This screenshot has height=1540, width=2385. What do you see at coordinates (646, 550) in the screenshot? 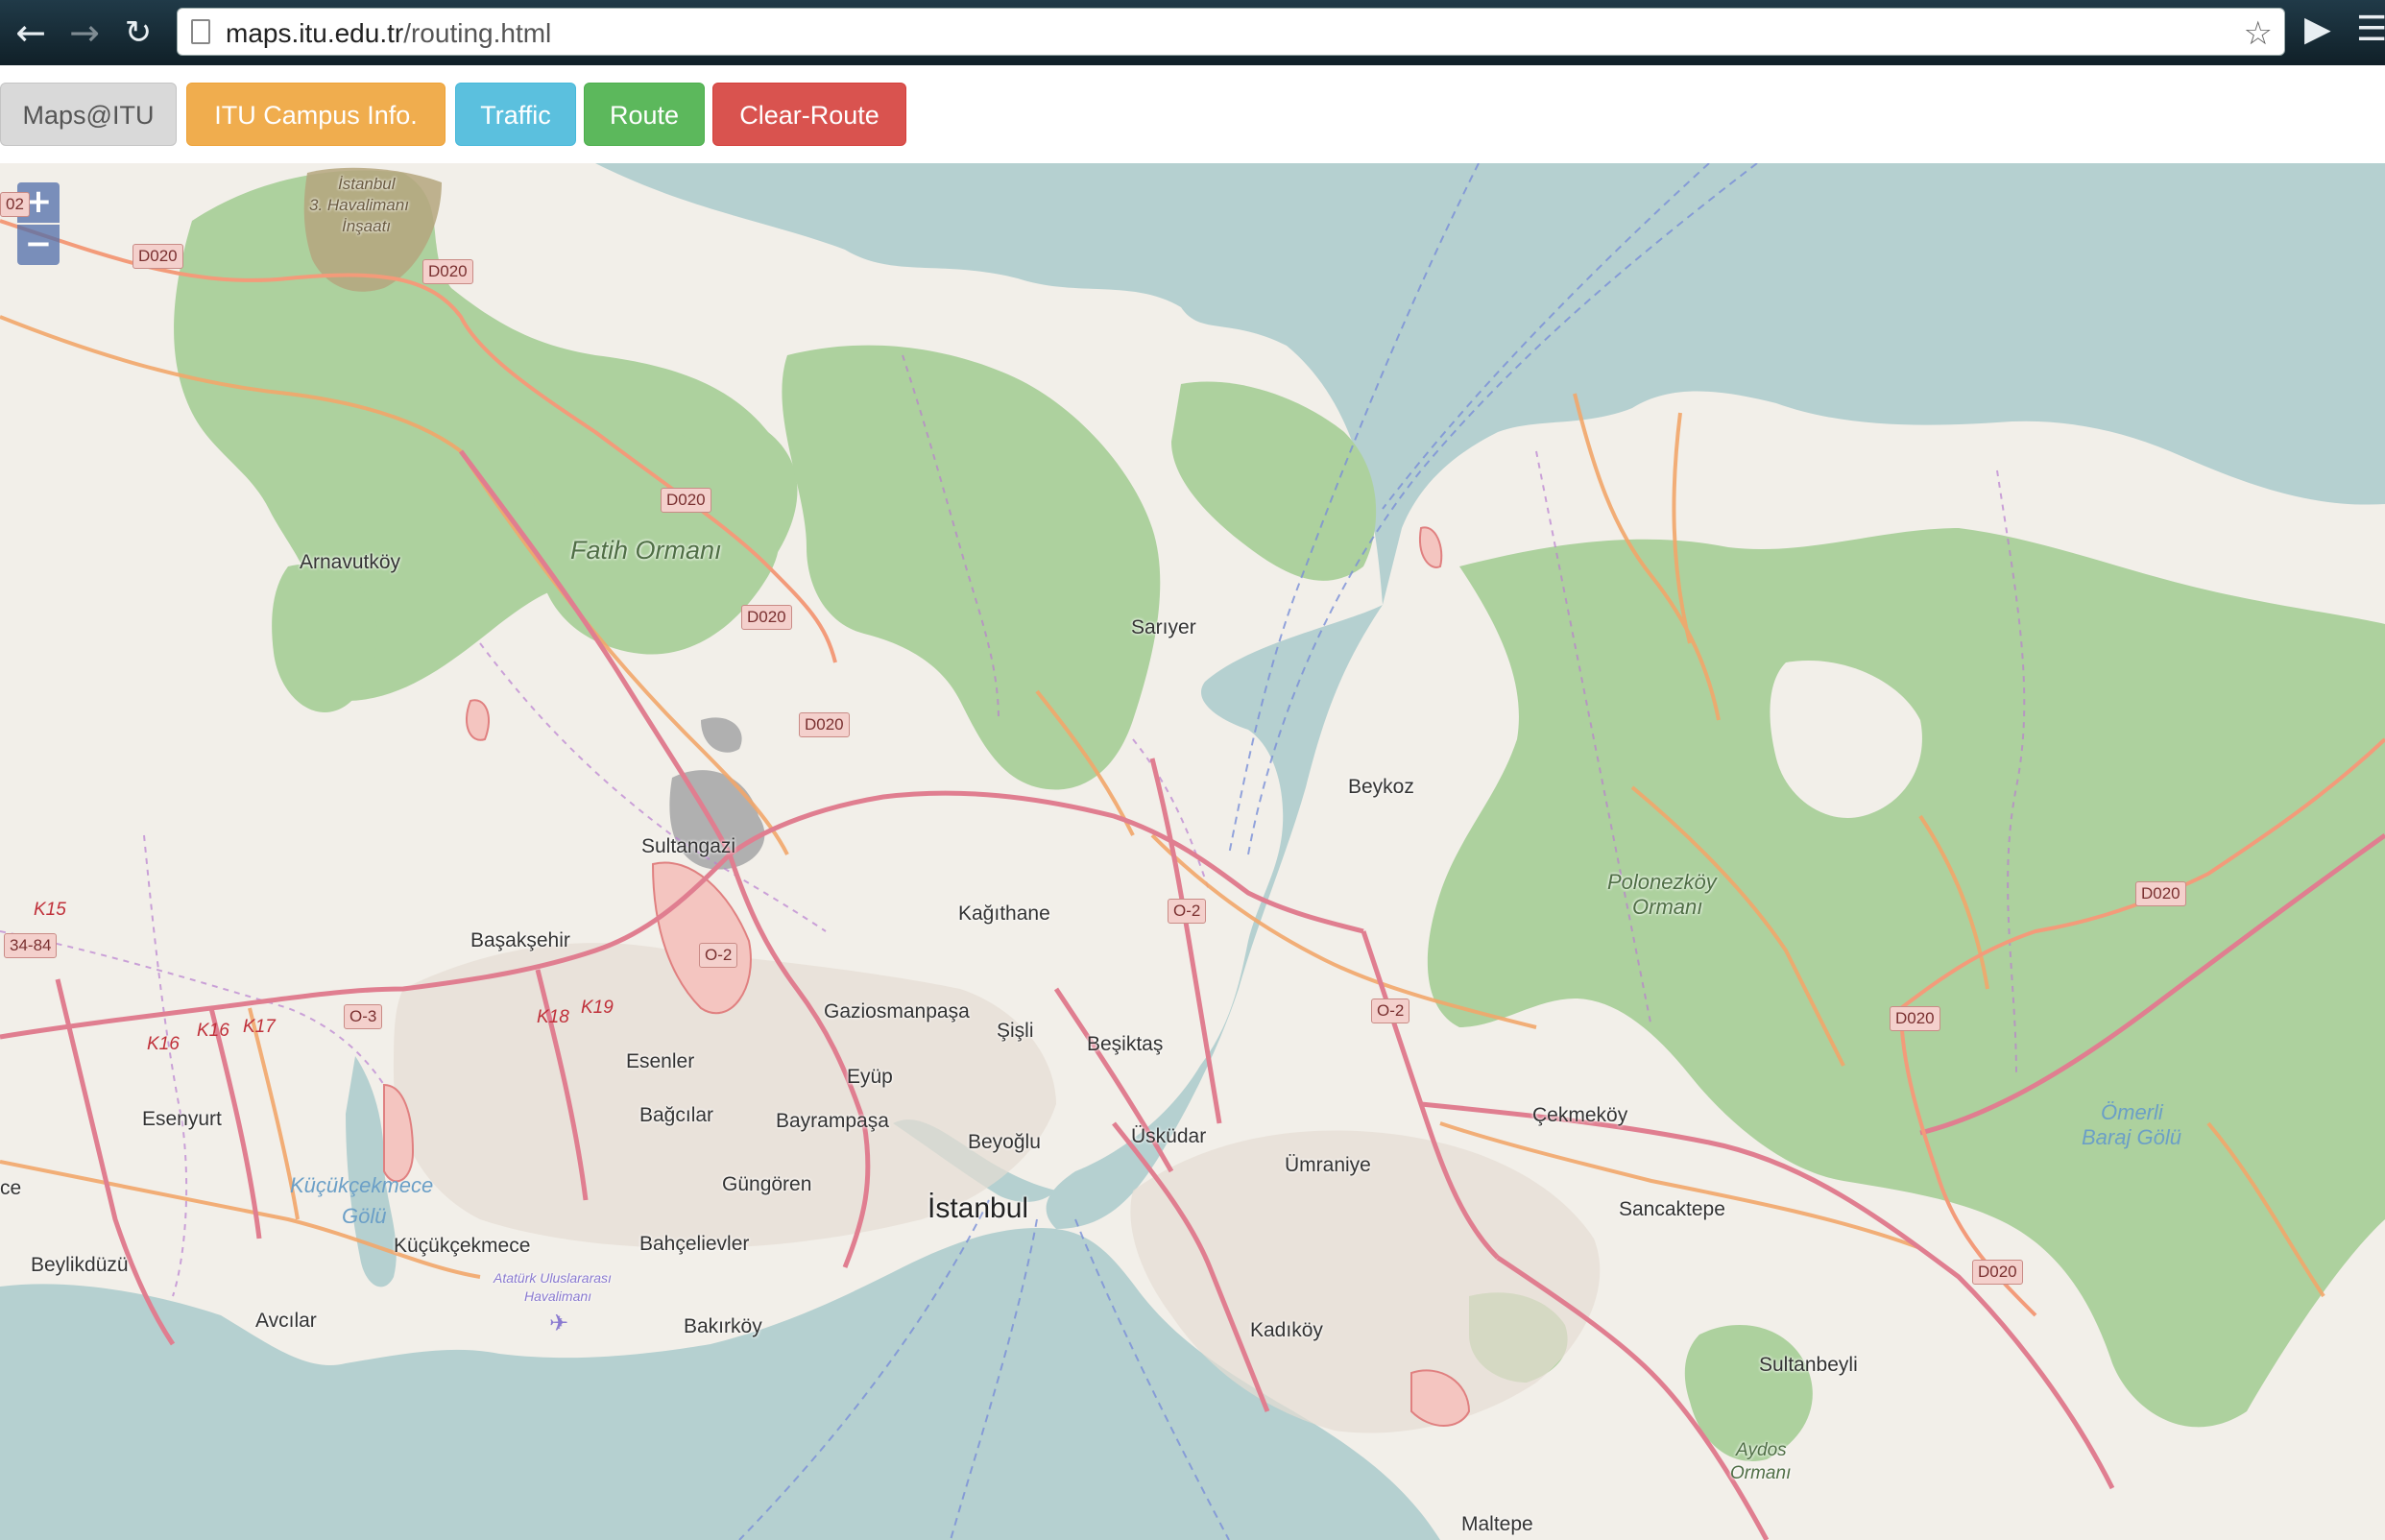
I see `forest-label-fatih: Fatih Ormanı` at bounding box center [646, 550].